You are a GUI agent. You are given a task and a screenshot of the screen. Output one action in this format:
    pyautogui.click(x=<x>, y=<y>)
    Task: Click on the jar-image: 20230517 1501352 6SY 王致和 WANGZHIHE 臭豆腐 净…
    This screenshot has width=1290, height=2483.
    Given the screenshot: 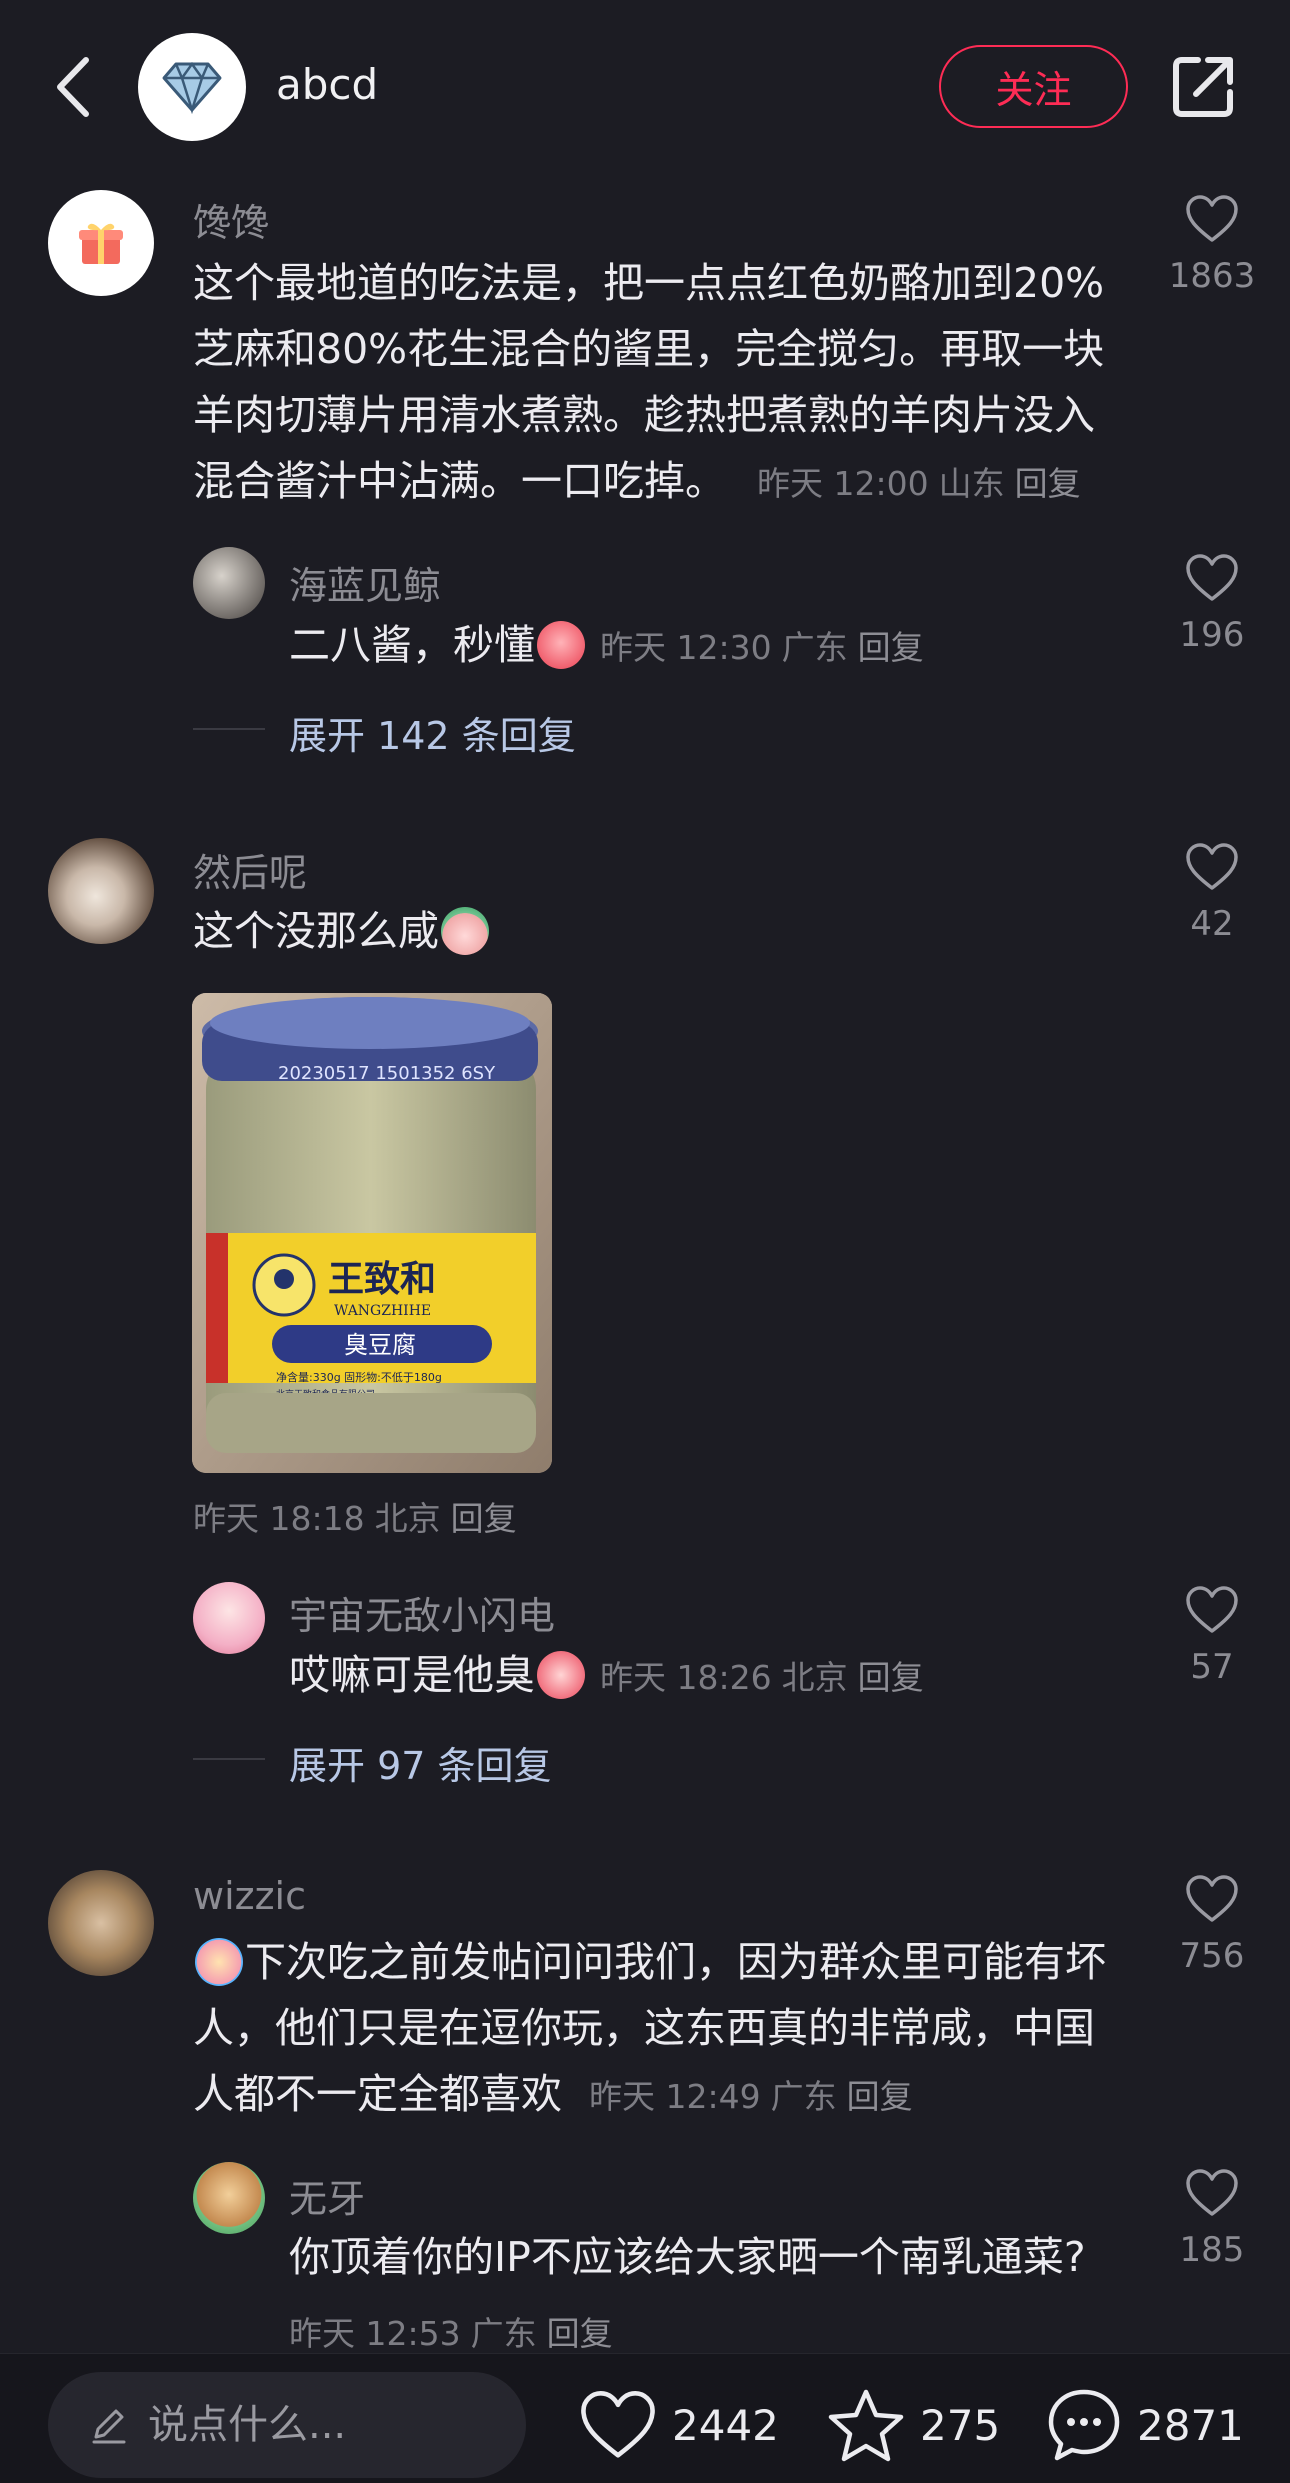 What is the action you would take?
    pyautogui.click(x=372, y=1233)
    